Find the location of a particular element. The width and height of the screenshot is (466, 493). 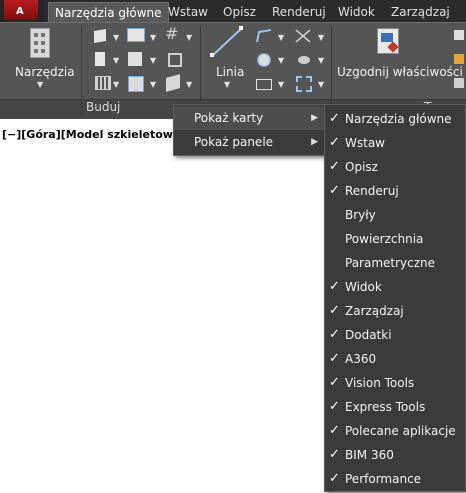

submenu-item: ✓ Express Tools is located at coordinates (395, 407).